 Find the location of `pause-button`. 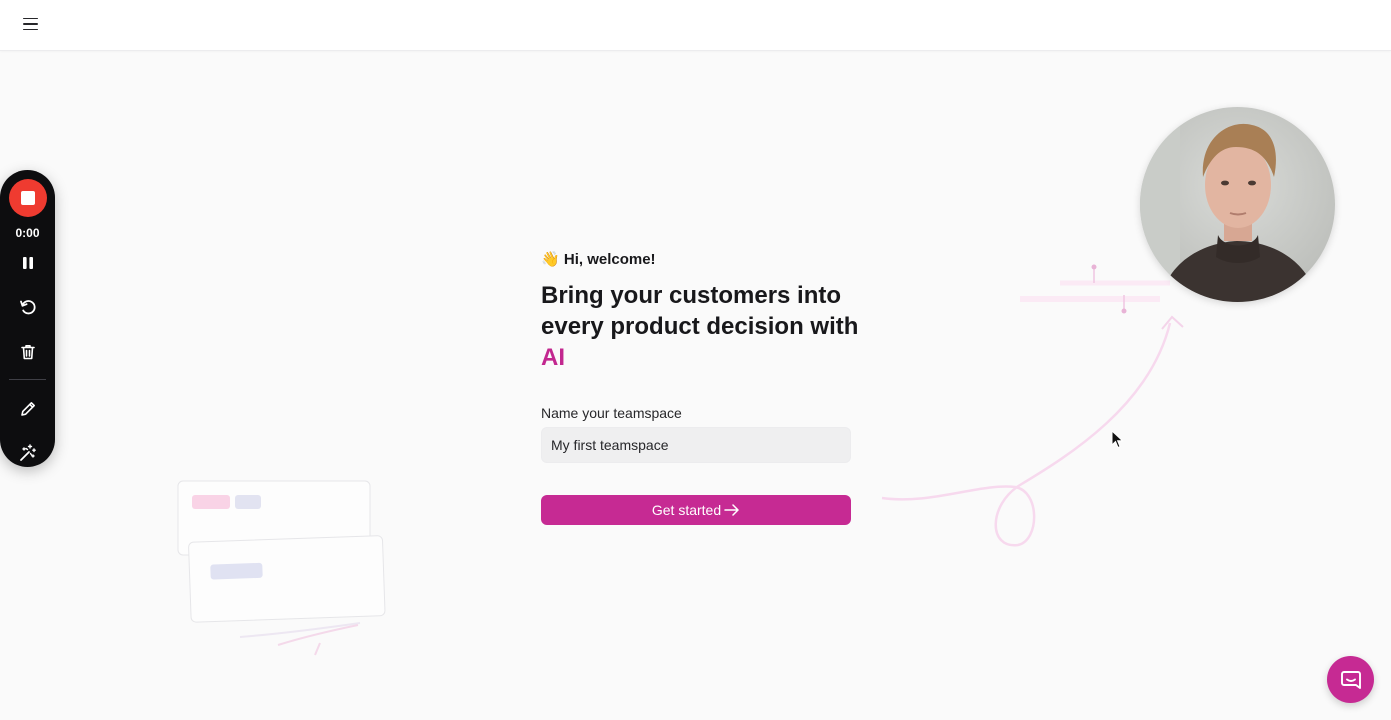

pause-button is located at coordinates (28, 263).